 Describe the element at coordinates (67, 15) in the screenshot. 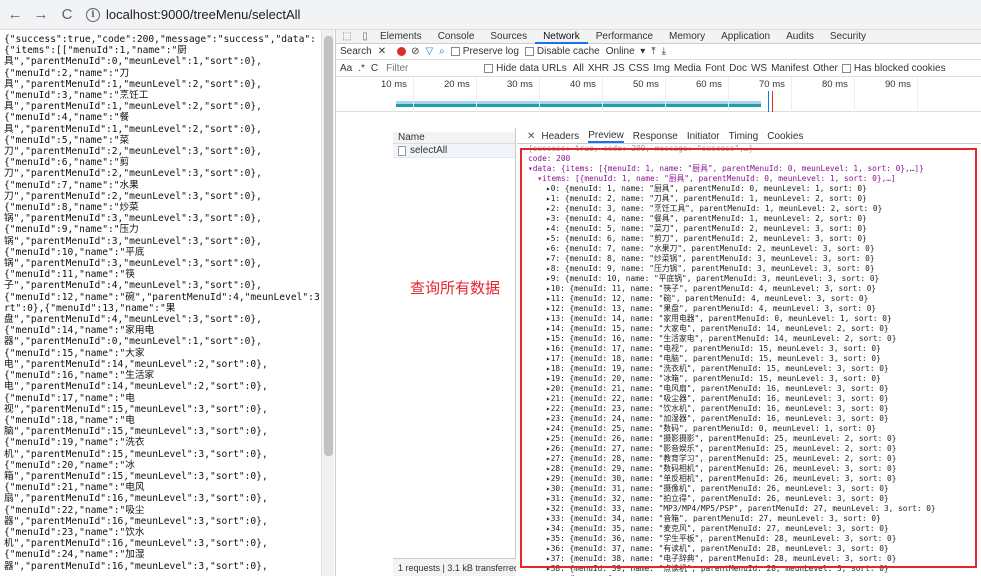

I see `reload-button: C` at that location.